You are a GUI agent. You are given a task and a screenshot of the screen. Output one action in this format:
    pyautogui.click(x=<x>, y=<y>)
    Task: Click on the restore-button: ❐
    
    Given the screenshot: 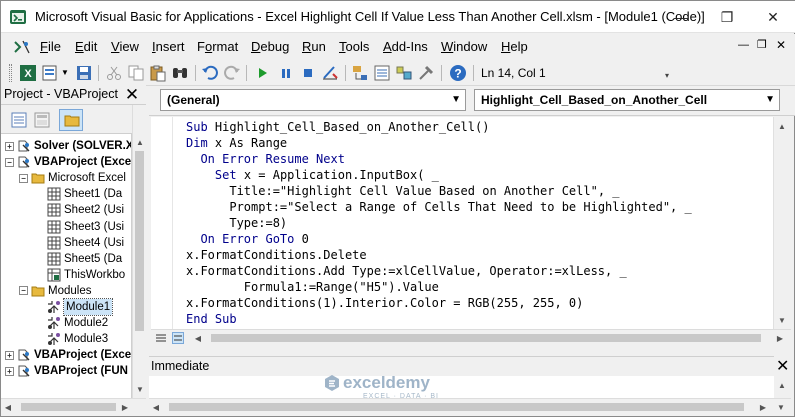 What is the action you would take?
    pyautogui.click(x=727, y=17)
    